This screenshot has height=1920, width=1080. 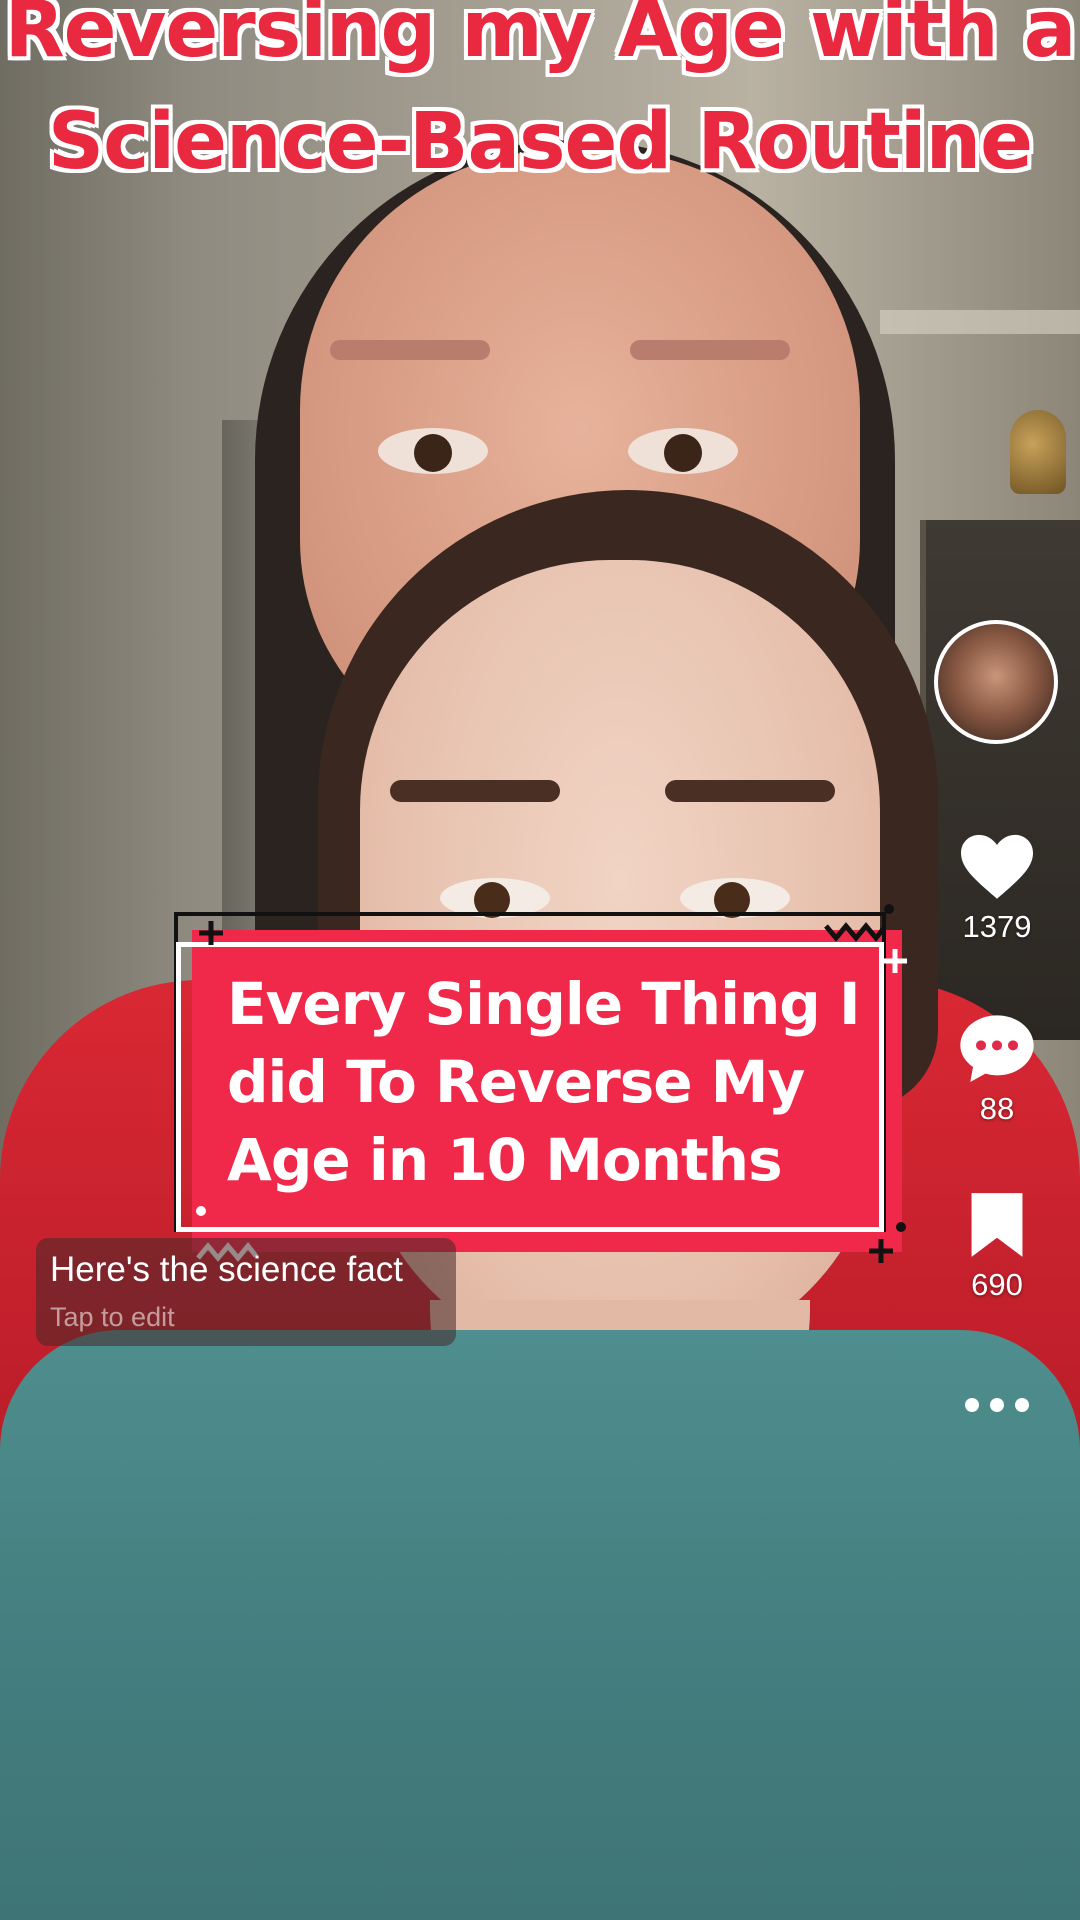 I want to click on top-face-eye-right, so click(x=683, y=451).